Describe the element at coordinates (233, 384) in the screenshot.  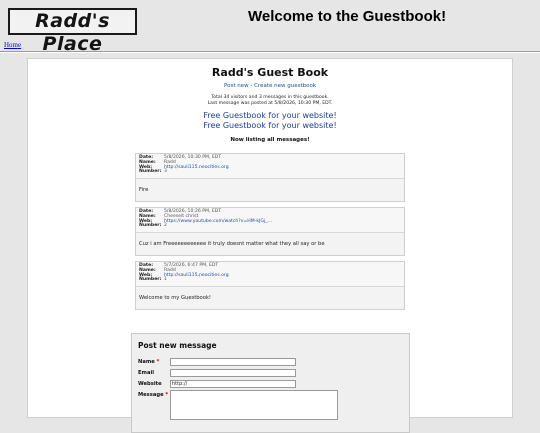
I see `website-input: http://` at that location.